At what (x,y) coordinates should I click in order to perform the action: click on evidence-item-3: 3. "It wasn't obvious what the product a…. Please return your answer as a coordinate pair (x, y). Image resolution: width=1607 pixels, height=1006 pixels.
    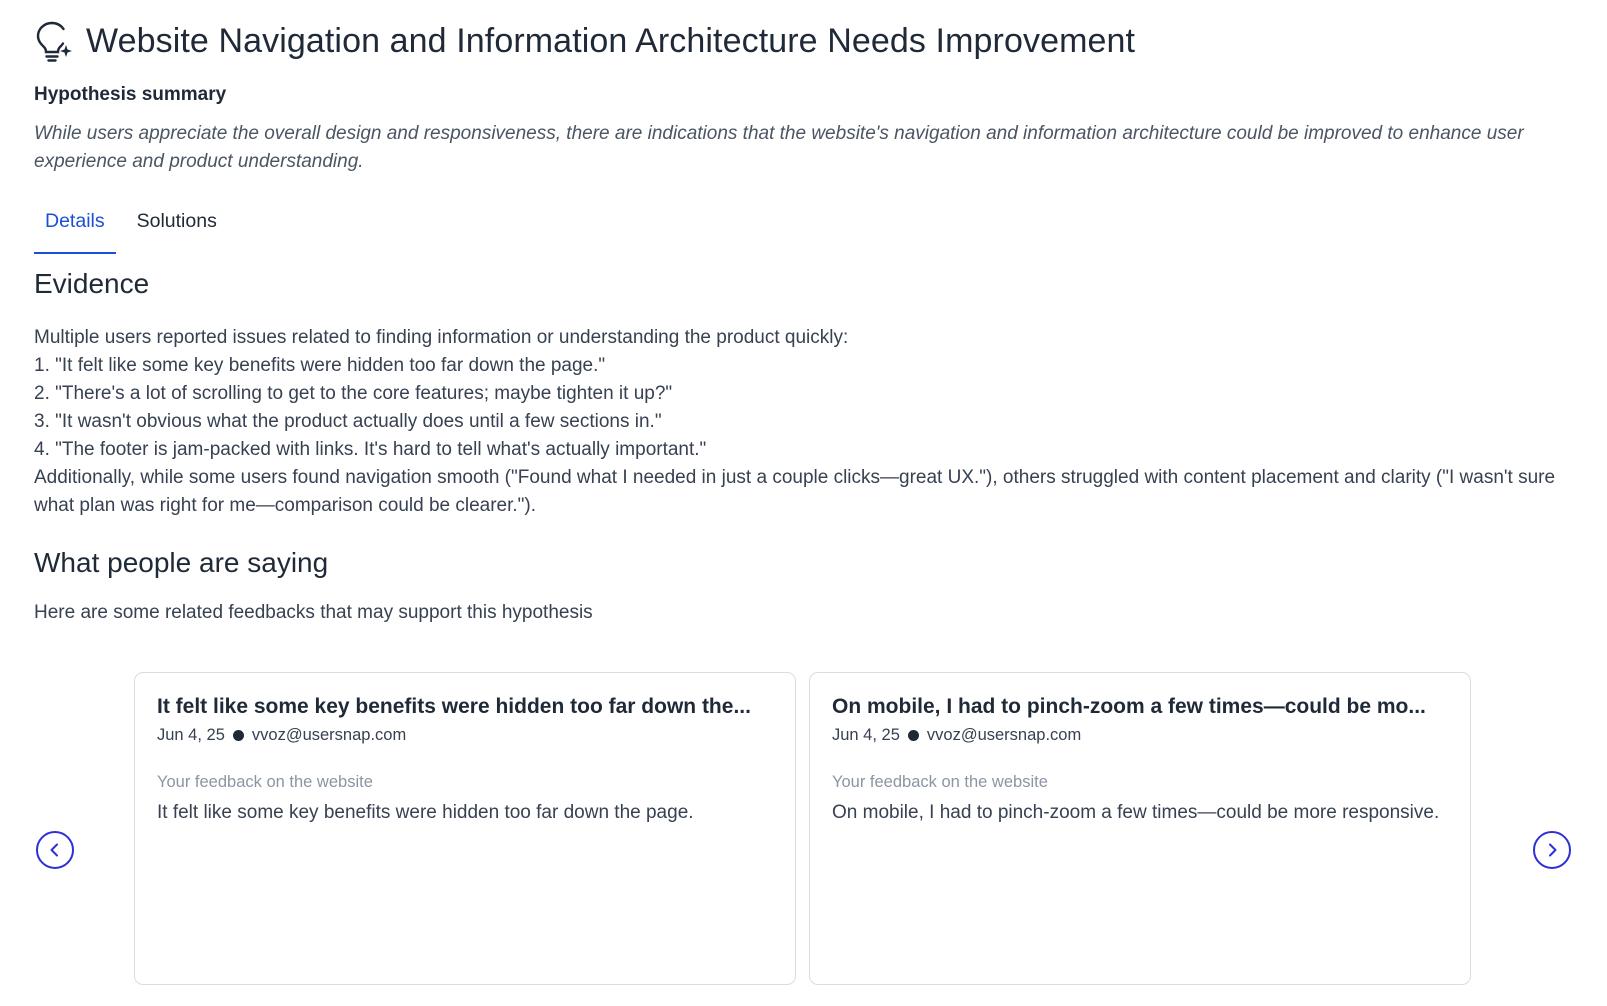
    Looking at the image, I should click on (348, 421).